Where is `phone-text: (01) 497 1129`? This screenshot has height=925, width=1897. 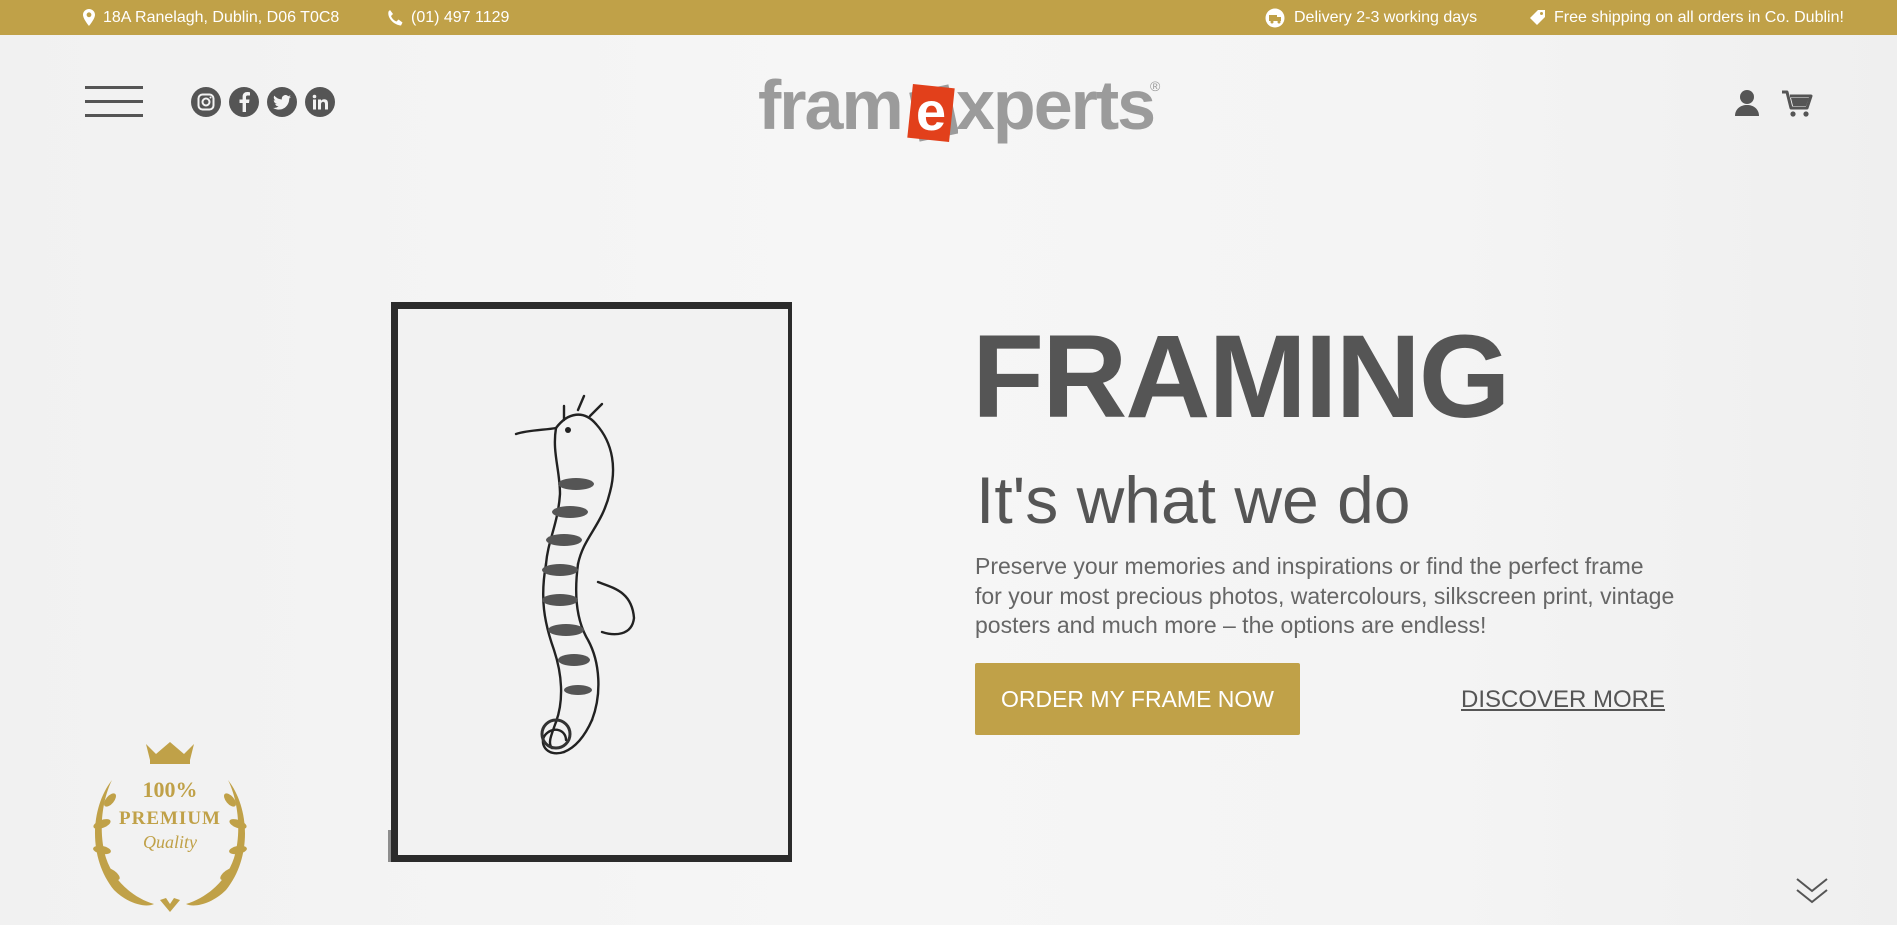 phone-text: (01) 497 1129 is located at coordinates (460, 18).